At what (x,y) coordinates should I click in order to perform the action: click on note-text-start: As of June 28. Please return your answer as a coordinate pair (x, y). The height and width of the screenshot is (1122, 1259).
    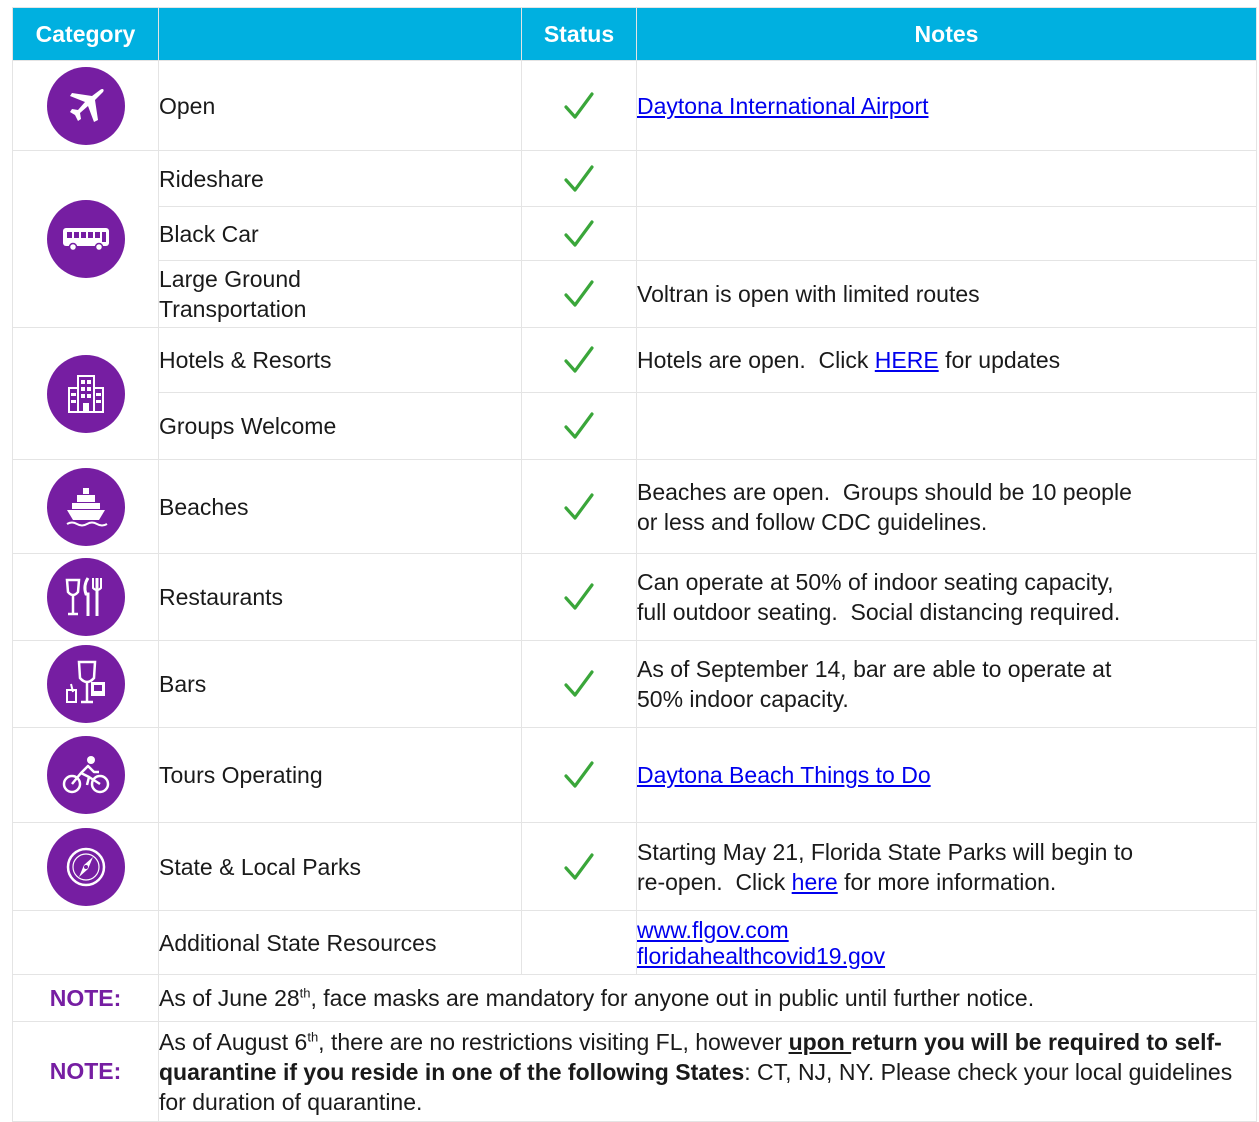
    Looking at the image, I should click on (229, 998).